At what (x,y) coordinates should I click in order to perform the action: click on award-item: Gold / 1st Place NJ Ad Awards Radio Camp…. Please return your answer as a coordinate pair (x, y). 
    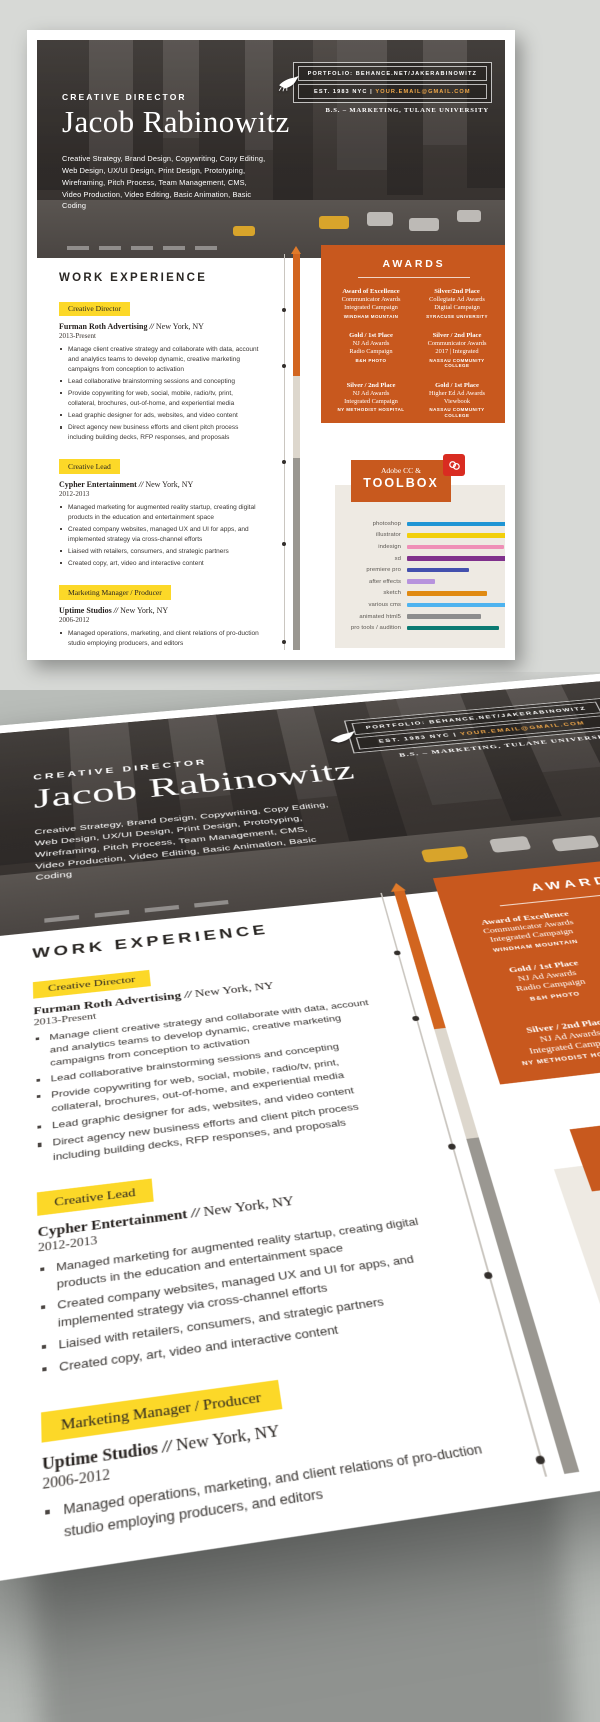
    Looking at the image, I should click on (371, 350).